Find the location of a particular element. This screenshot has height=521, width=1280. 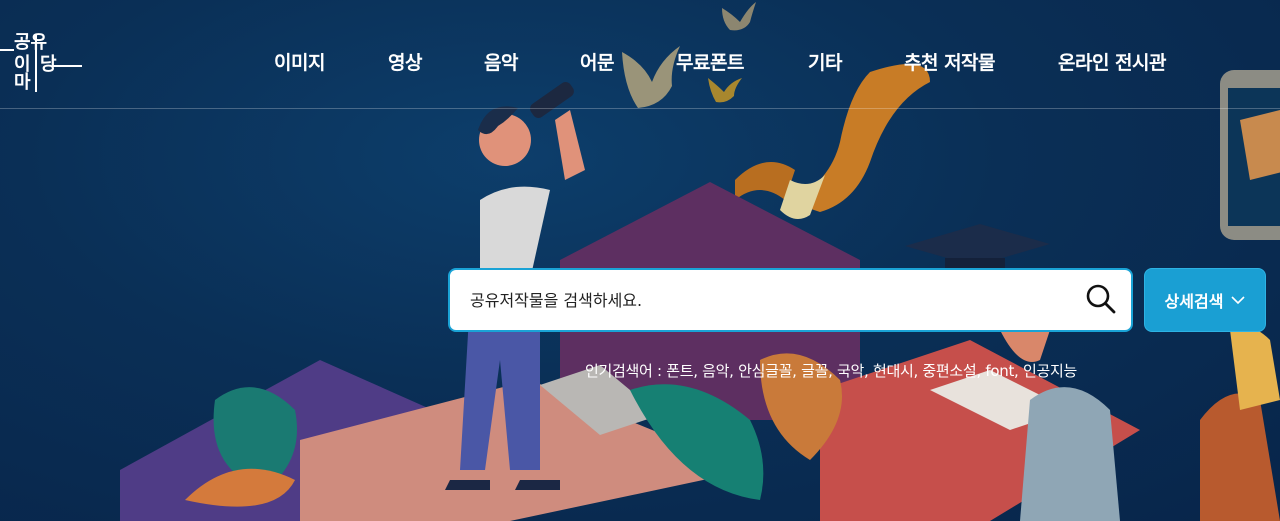

popular-keywords-label: 인기검색어 : is located at coordinates (626, 371).